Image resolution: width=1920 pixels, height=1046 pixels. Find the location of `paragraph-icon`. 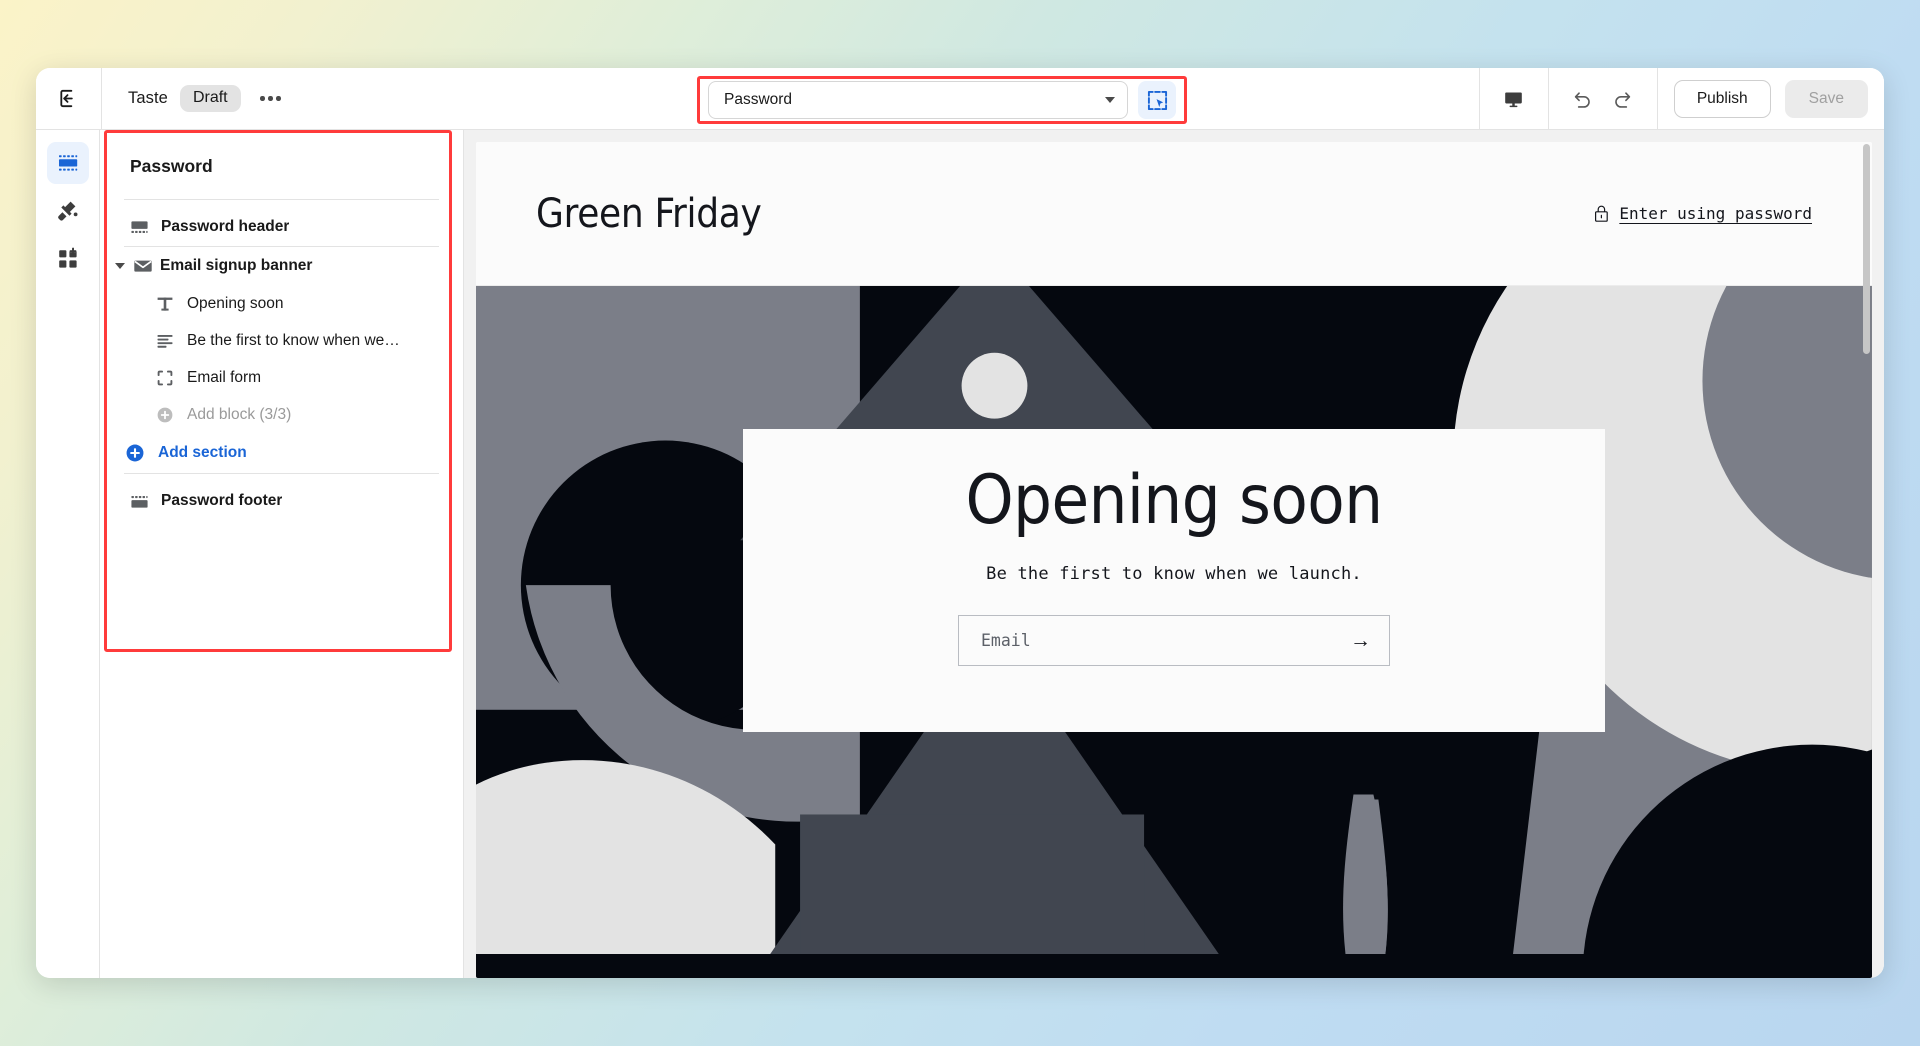

paragraph-icon is located at coordinates (165, 341).